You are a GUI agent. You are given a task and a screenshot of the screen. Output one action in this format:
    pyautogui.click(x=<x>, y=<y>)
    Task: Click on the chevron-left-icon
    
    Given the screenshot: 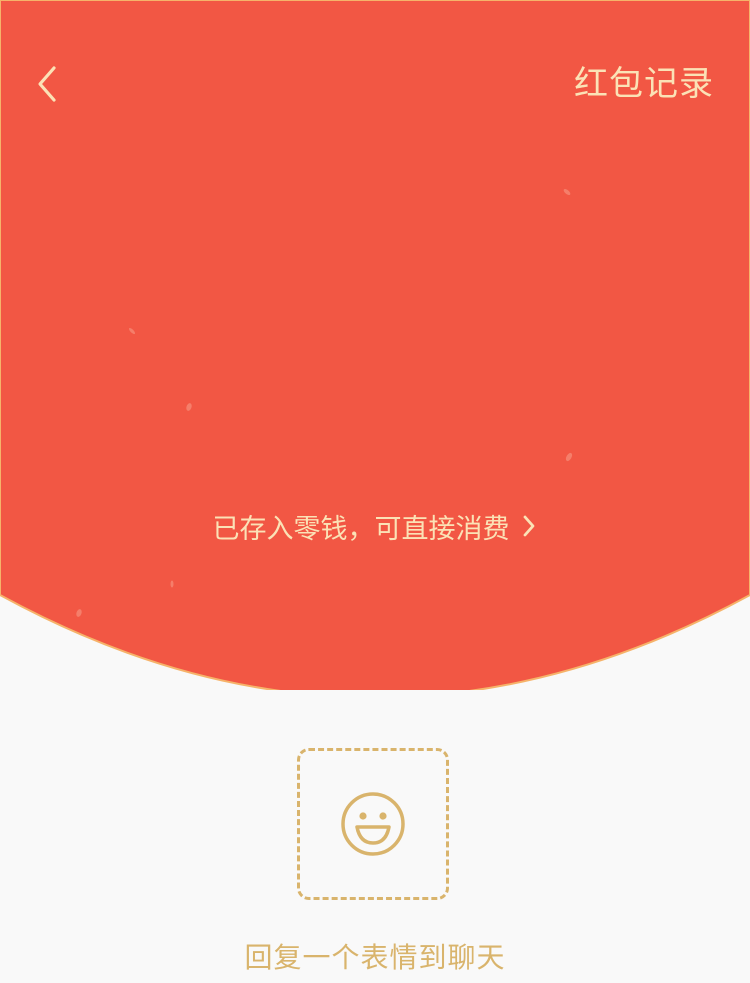 What is the action you would take?
    pyautogui.click(x=46, y=84)
    